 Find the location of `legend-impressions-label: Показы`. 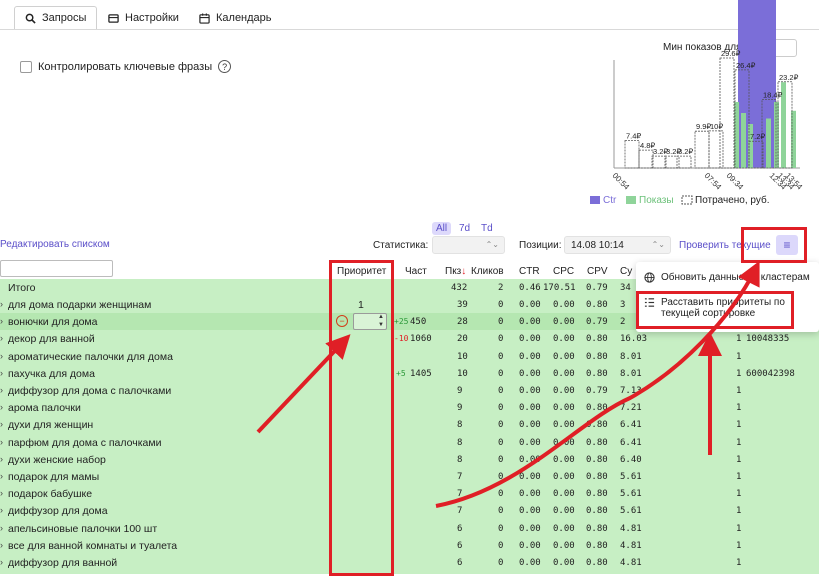

legend-impressions-label: Показы is located at coordinates (656, 200).